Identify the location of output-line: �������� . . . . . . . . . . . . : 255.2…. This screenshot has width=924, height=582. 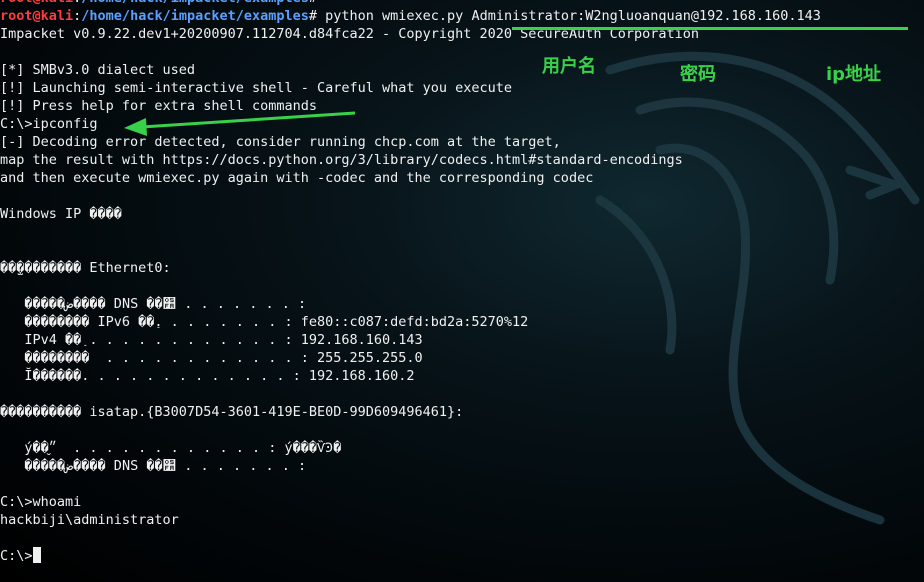
(211, 358).